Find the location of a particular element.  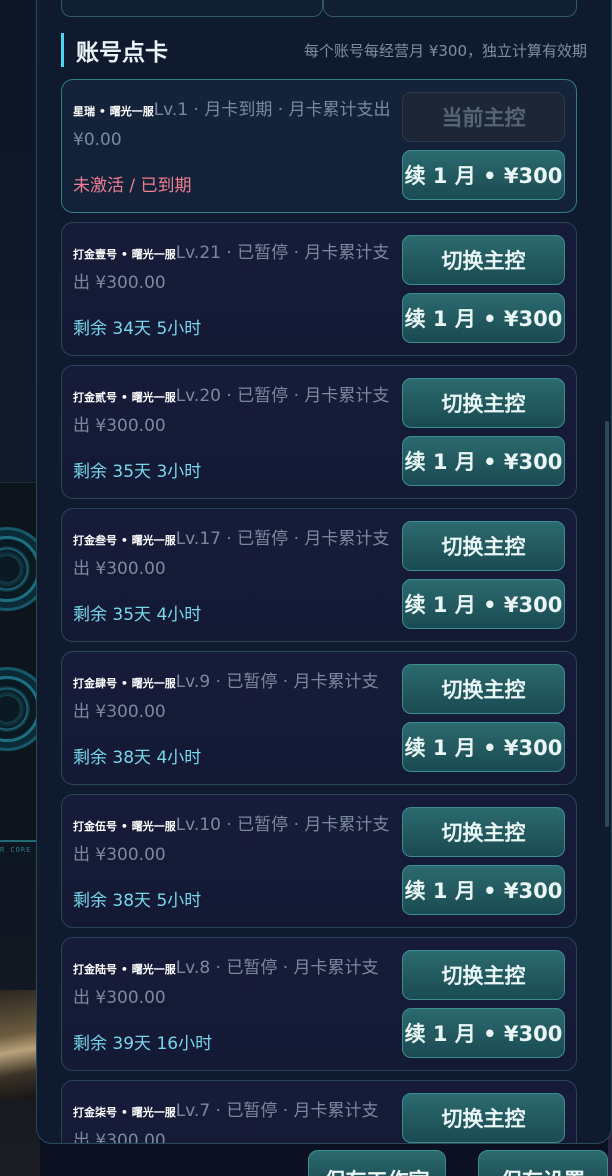

current-master-button: 当前主控 is located at coordinates (483, 117).